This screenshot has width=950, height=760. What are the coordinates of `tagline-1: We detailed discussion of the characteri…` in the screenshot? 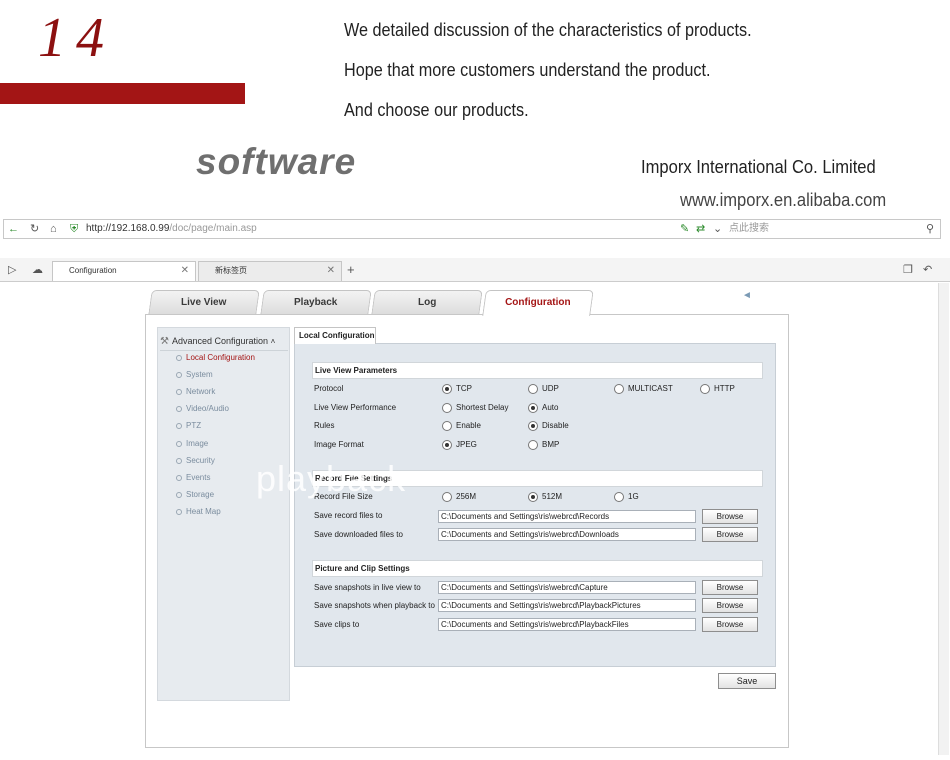 It's located at (548, 30).